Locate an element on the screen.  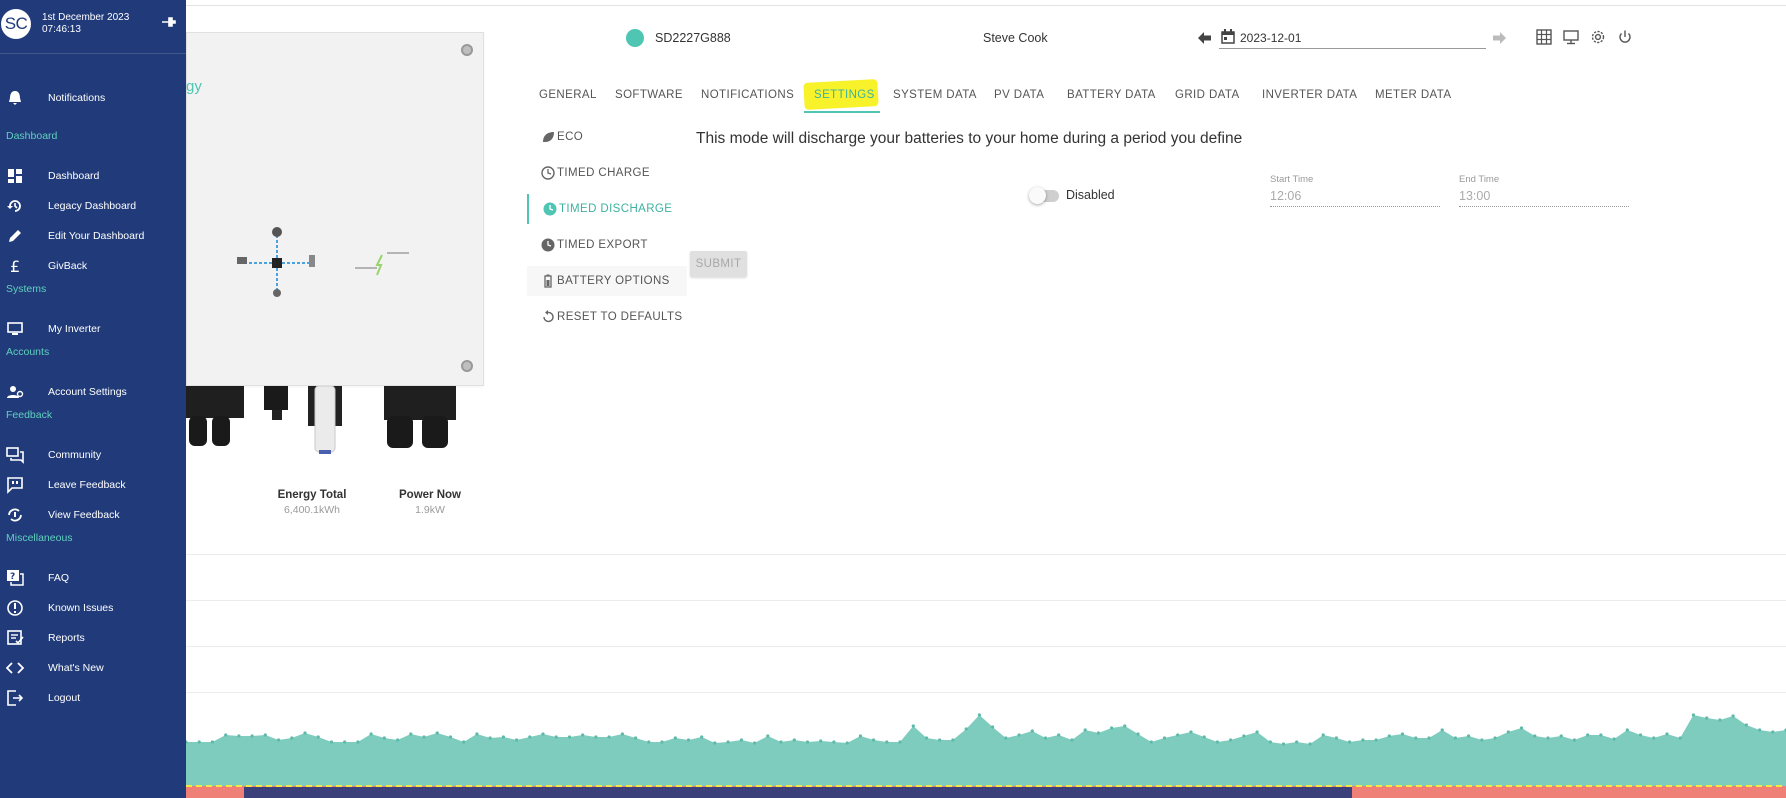
sidebar-datetime: 1st December 2023 07:46:13 is located at coordinates (85, 24).